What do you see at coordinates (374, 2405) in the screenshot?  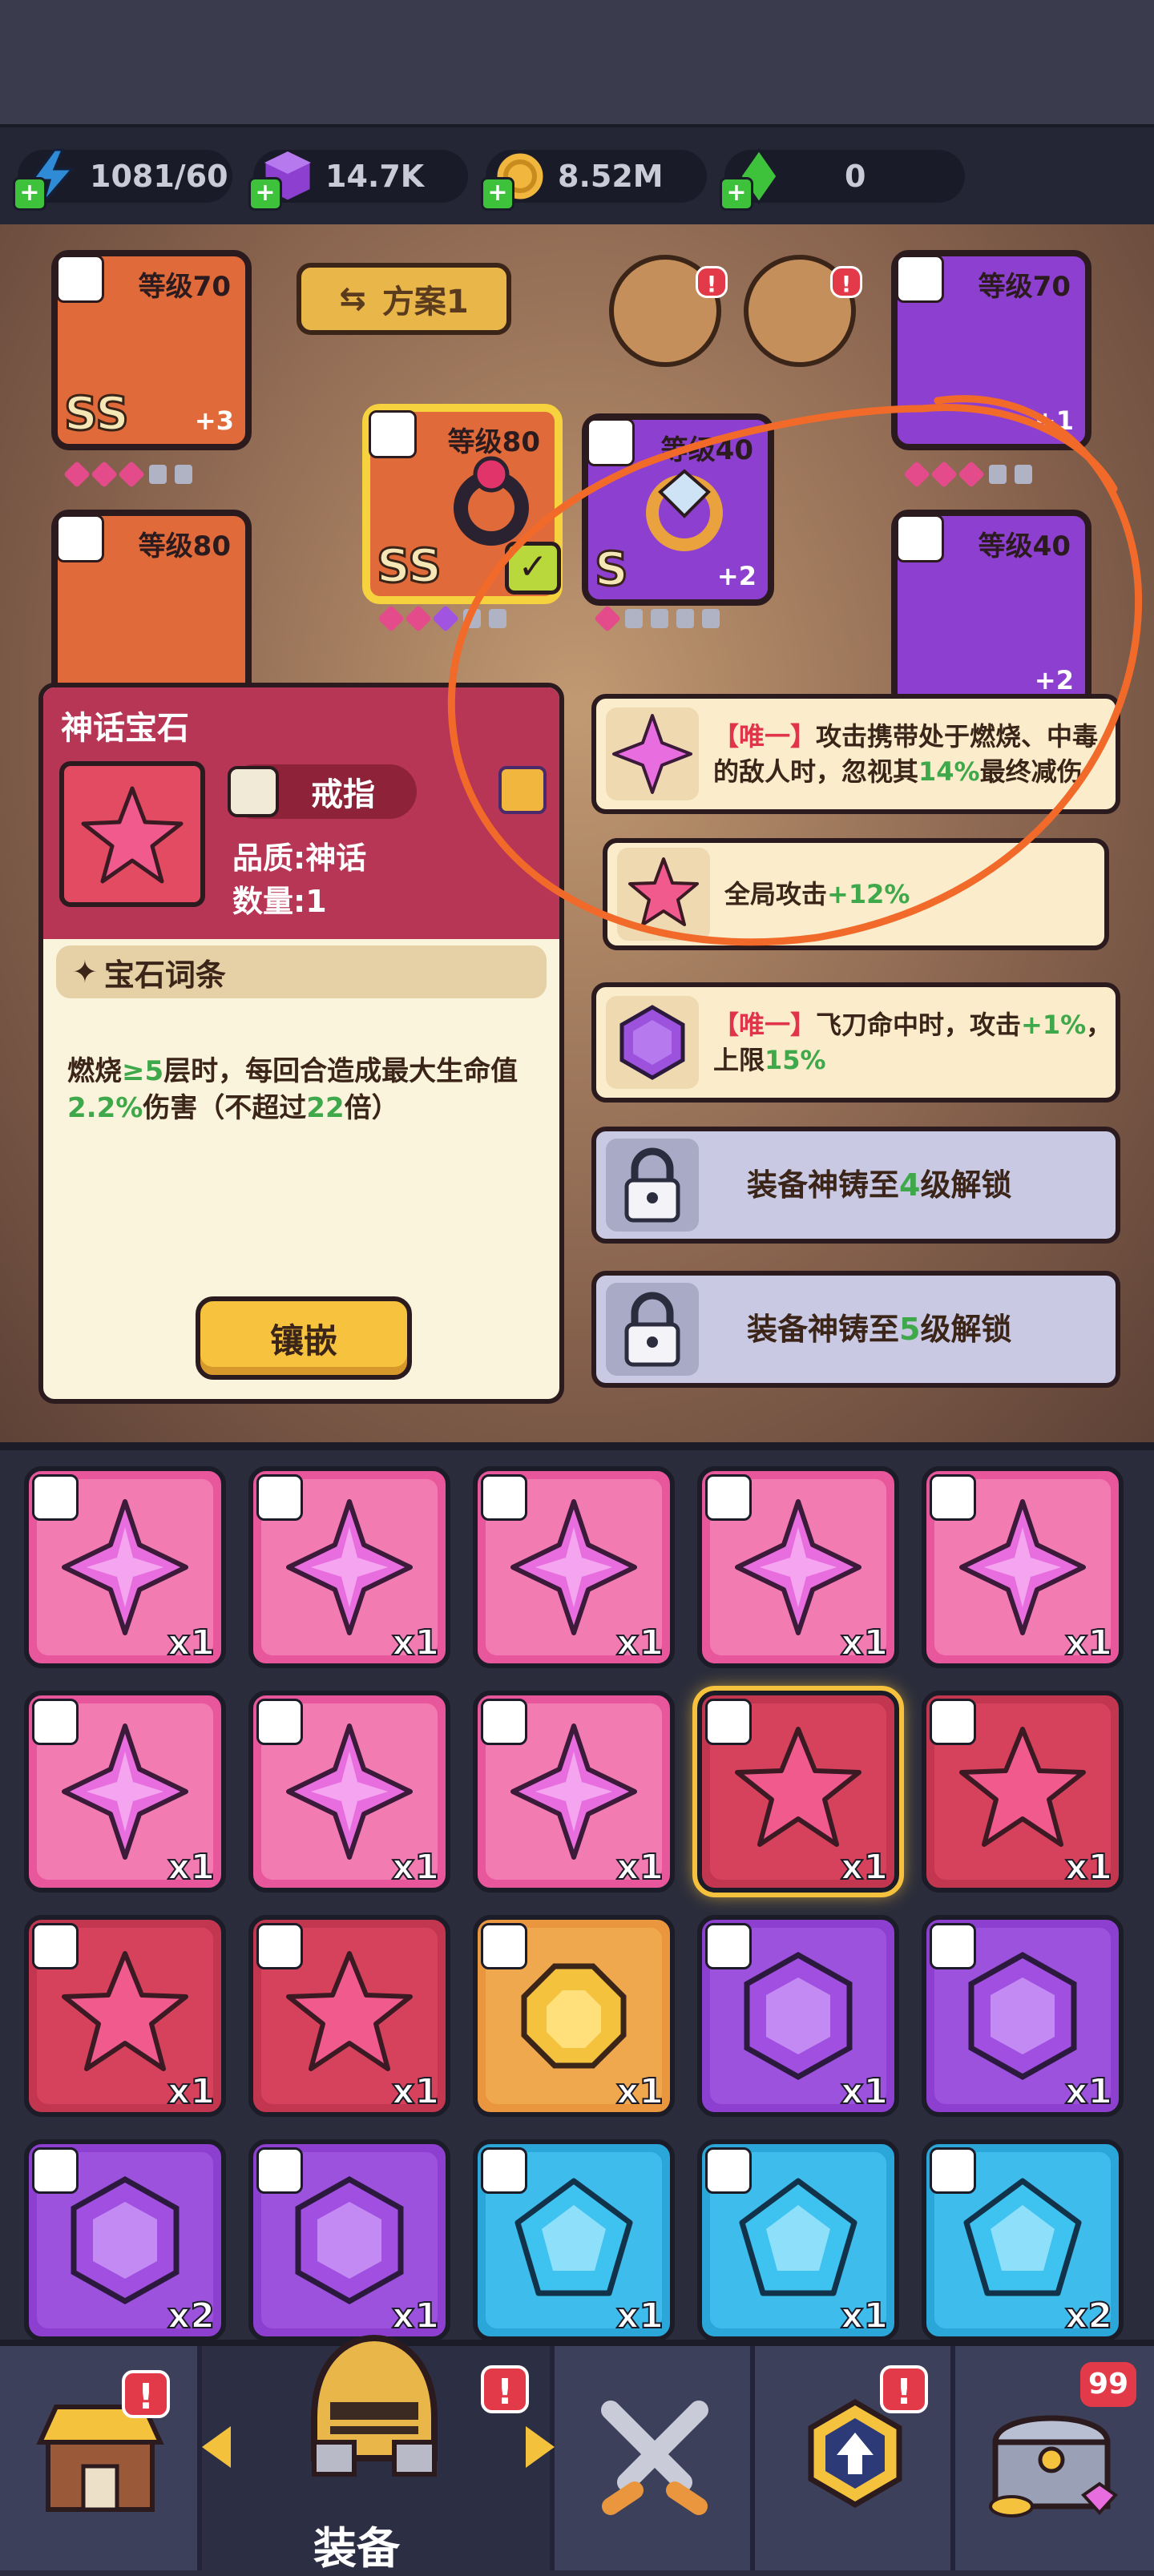 I see `knight-helmet-icon` at bounding box center [374, 2405].